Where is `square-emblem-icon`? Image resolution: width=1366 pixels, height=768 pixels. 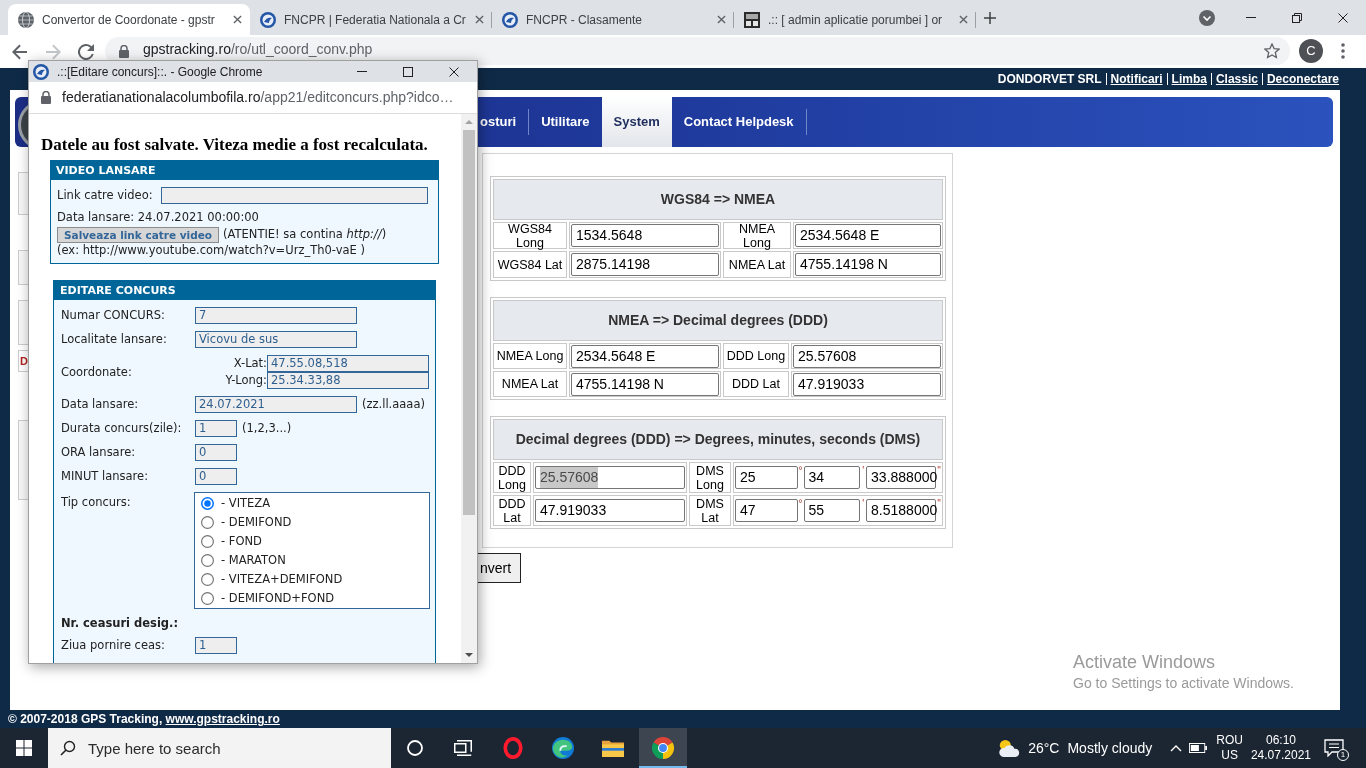
square-emblem-icon is located at coordinates (752, 19).